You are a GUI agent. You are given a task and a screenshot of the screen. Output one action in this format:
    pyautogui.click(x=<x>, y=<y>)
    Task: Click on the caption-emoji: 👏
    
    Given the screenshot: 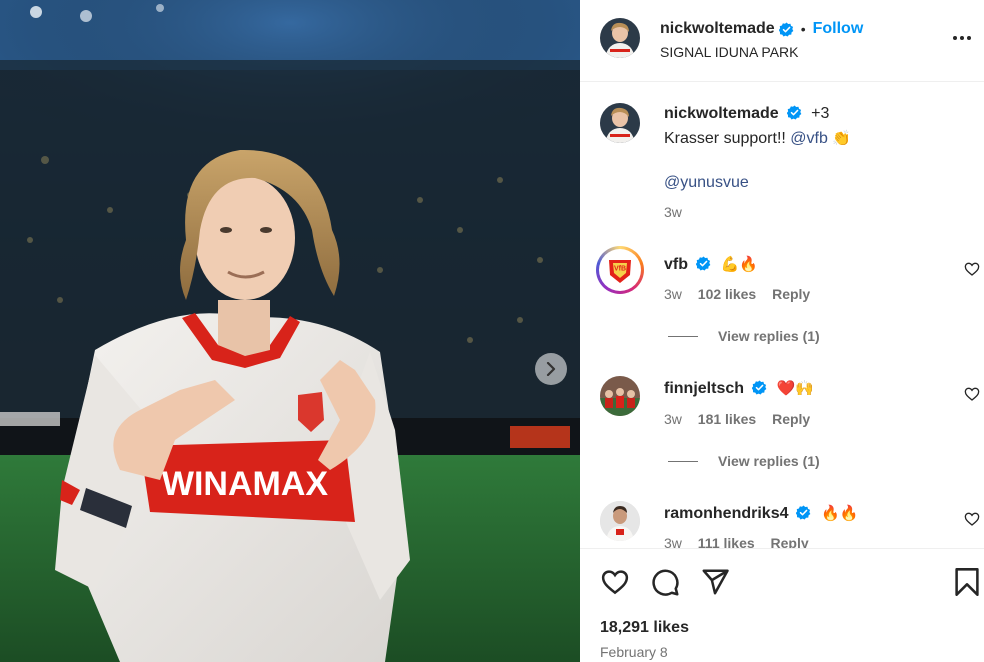 What is the action you would take?
    pyautogui.click(x=842, y=138)
    